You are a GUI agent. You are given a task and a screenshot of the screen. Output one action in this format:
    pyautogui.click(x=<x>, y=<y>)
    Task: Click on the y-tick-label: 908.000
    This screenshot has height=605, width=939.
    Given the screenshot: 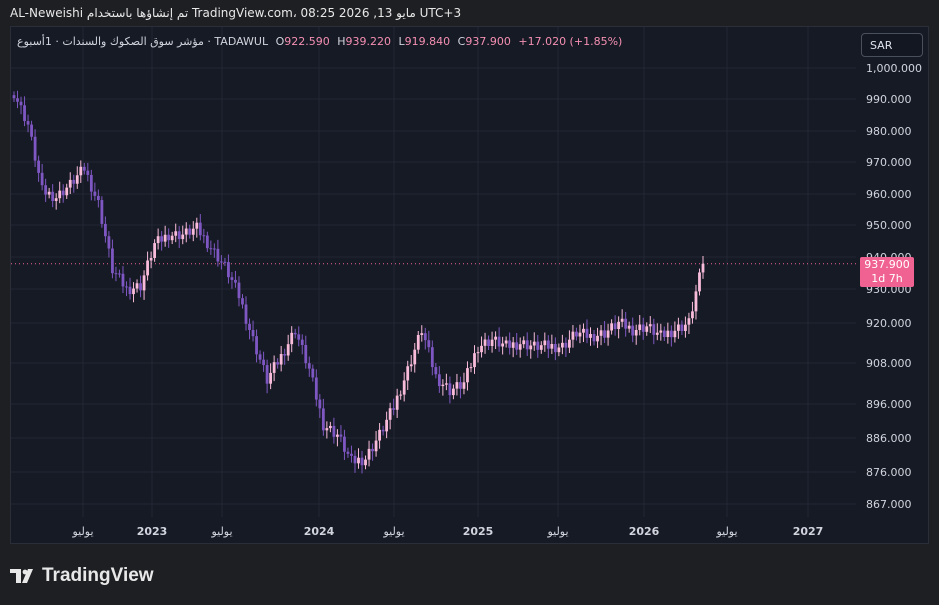 What is the action you would take?
    pyautogui.click(x=889, y=363)
    